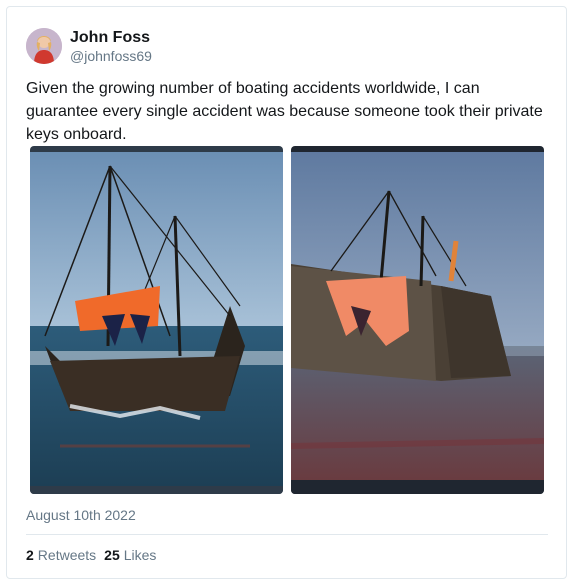 The height and width of the screenshot is (586, 573). I want to click on author-handle: @johnfoss69, so click(111, 56).